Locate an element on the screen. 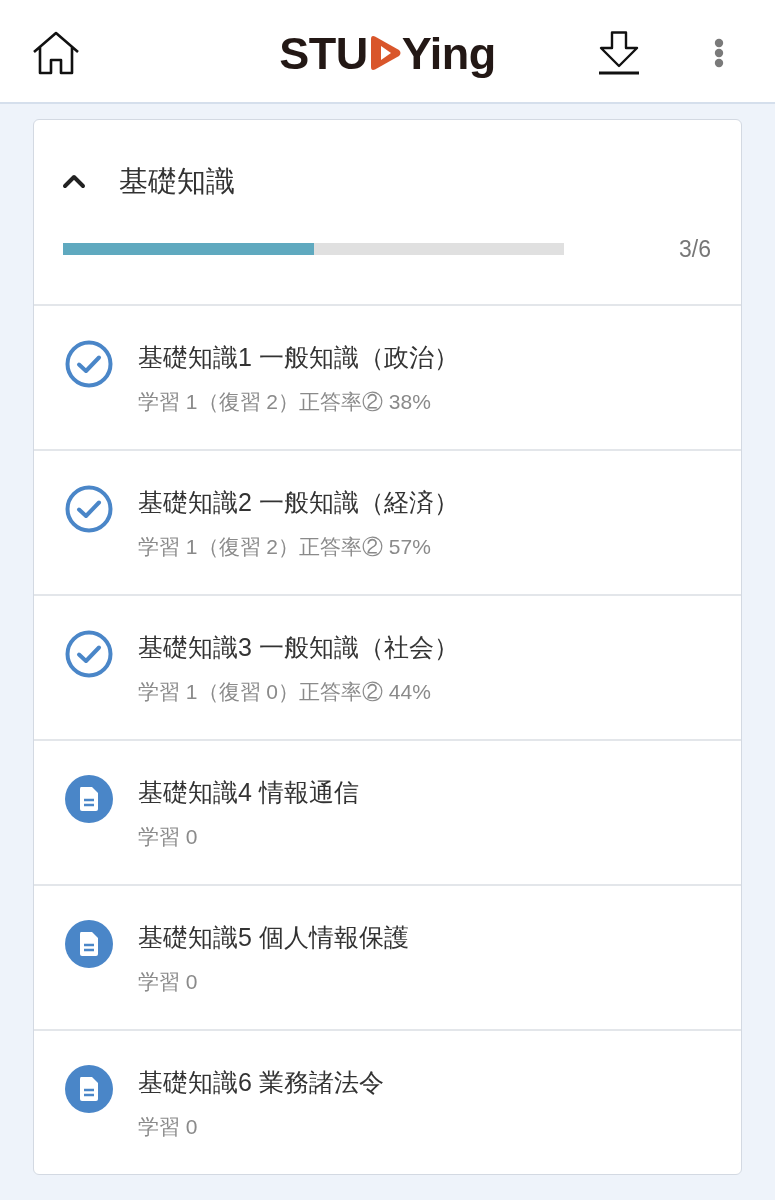 The height and width of the screenshot is (1200, 775). section-title: 基礎知識 is located at coordinates (177, 181).